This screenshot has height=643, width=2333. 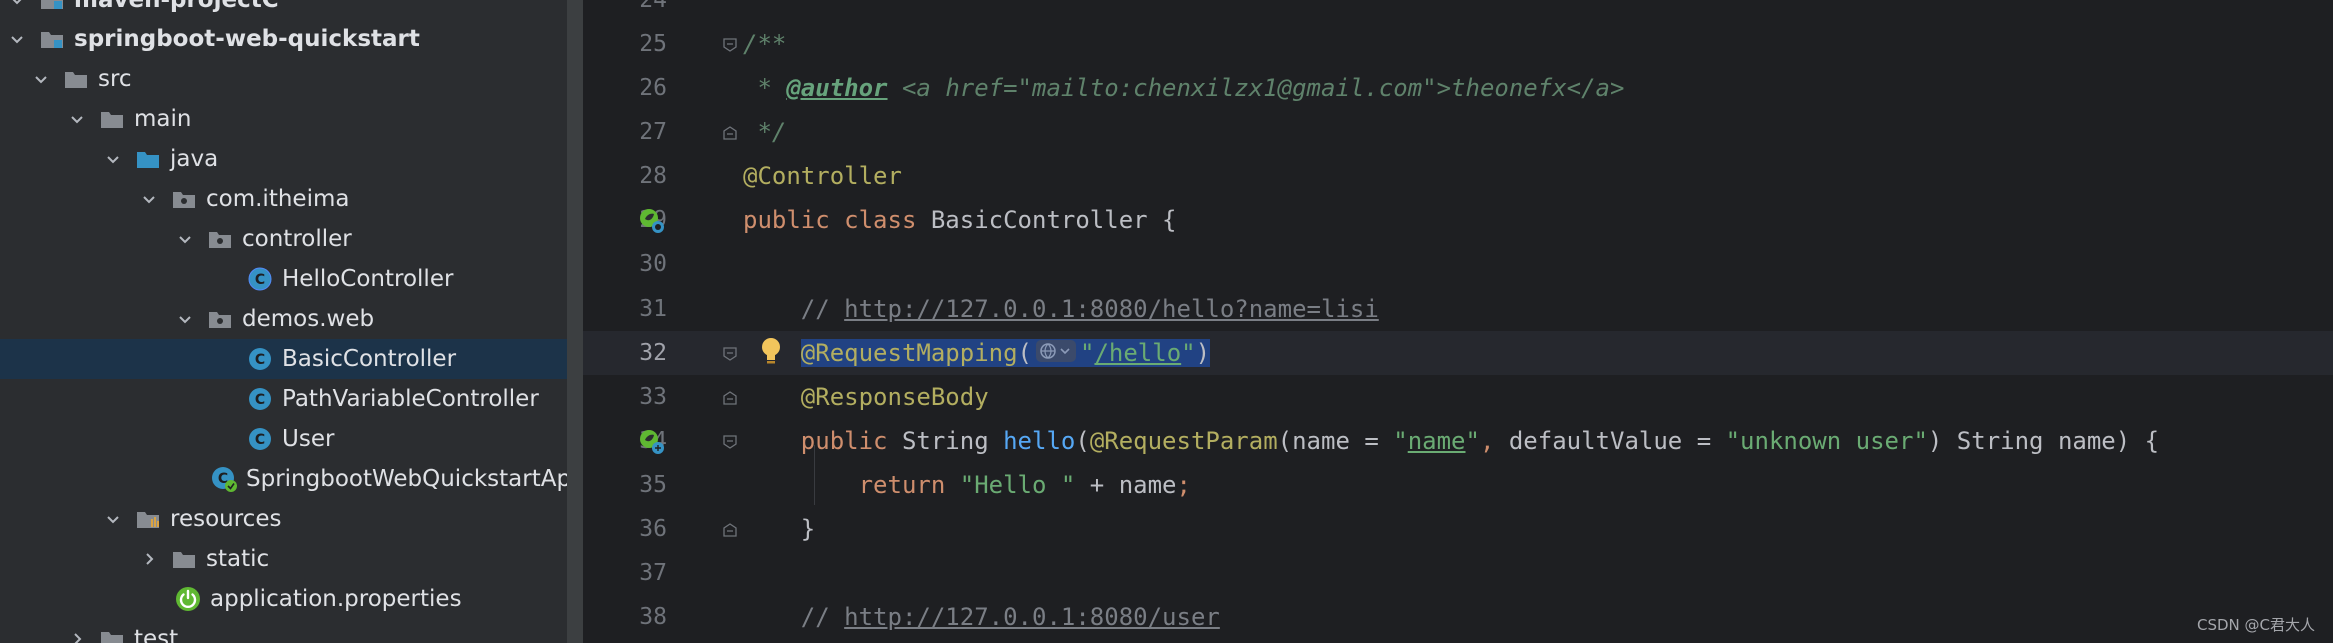 What do you see at coordinates (575, 321) in the screenshot?
I see `tool-window-splitter` at bounding box center [575, 321].